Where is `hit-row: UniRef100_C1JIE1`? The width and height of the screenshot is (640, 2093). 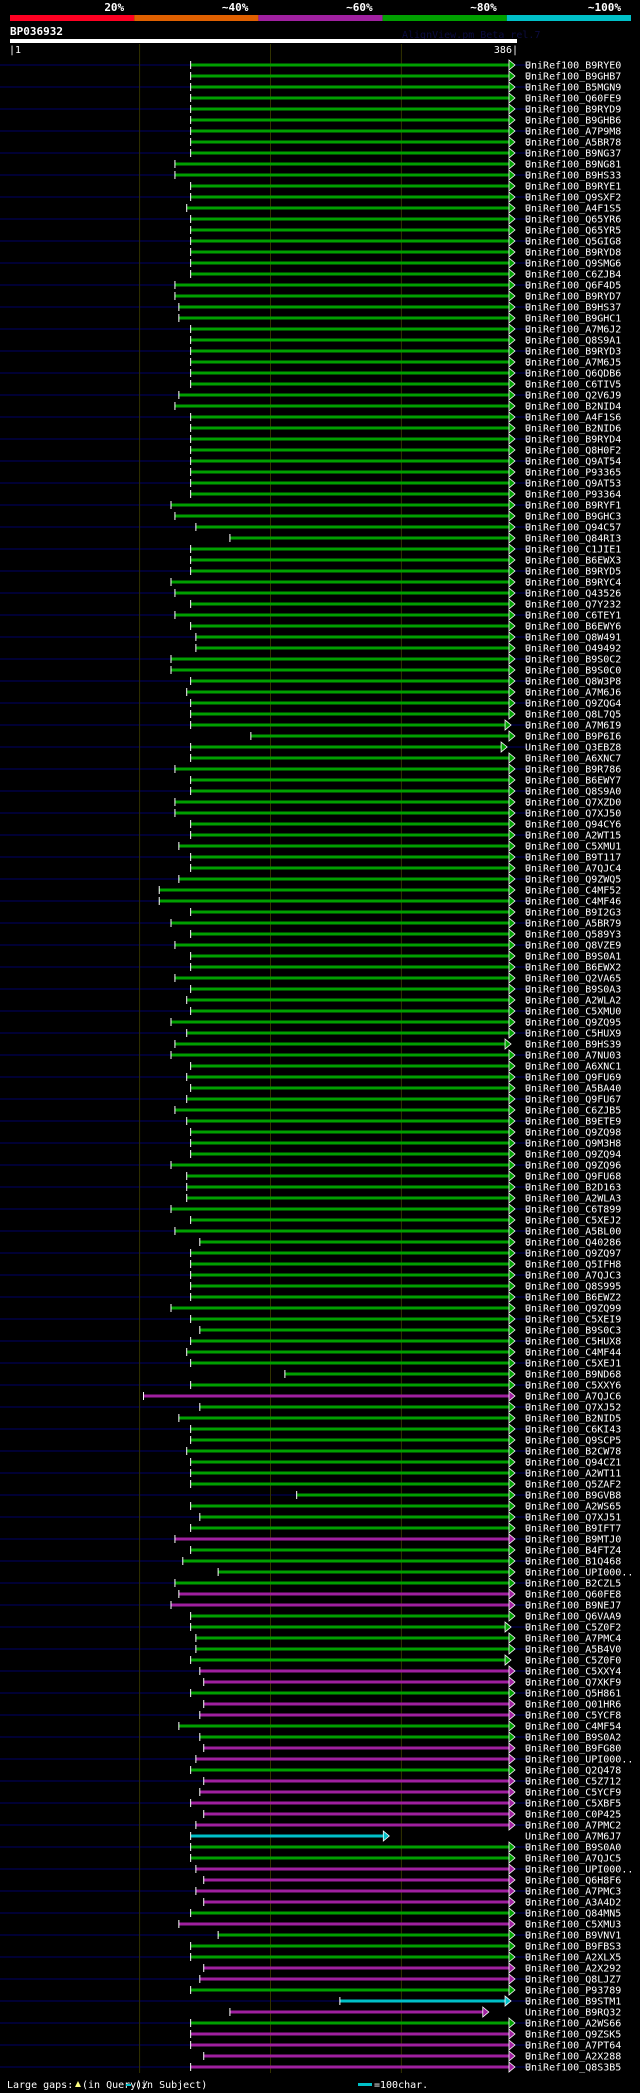 hit-row: UniRef100_C1JIE1 is located at coordinates (406, 549).